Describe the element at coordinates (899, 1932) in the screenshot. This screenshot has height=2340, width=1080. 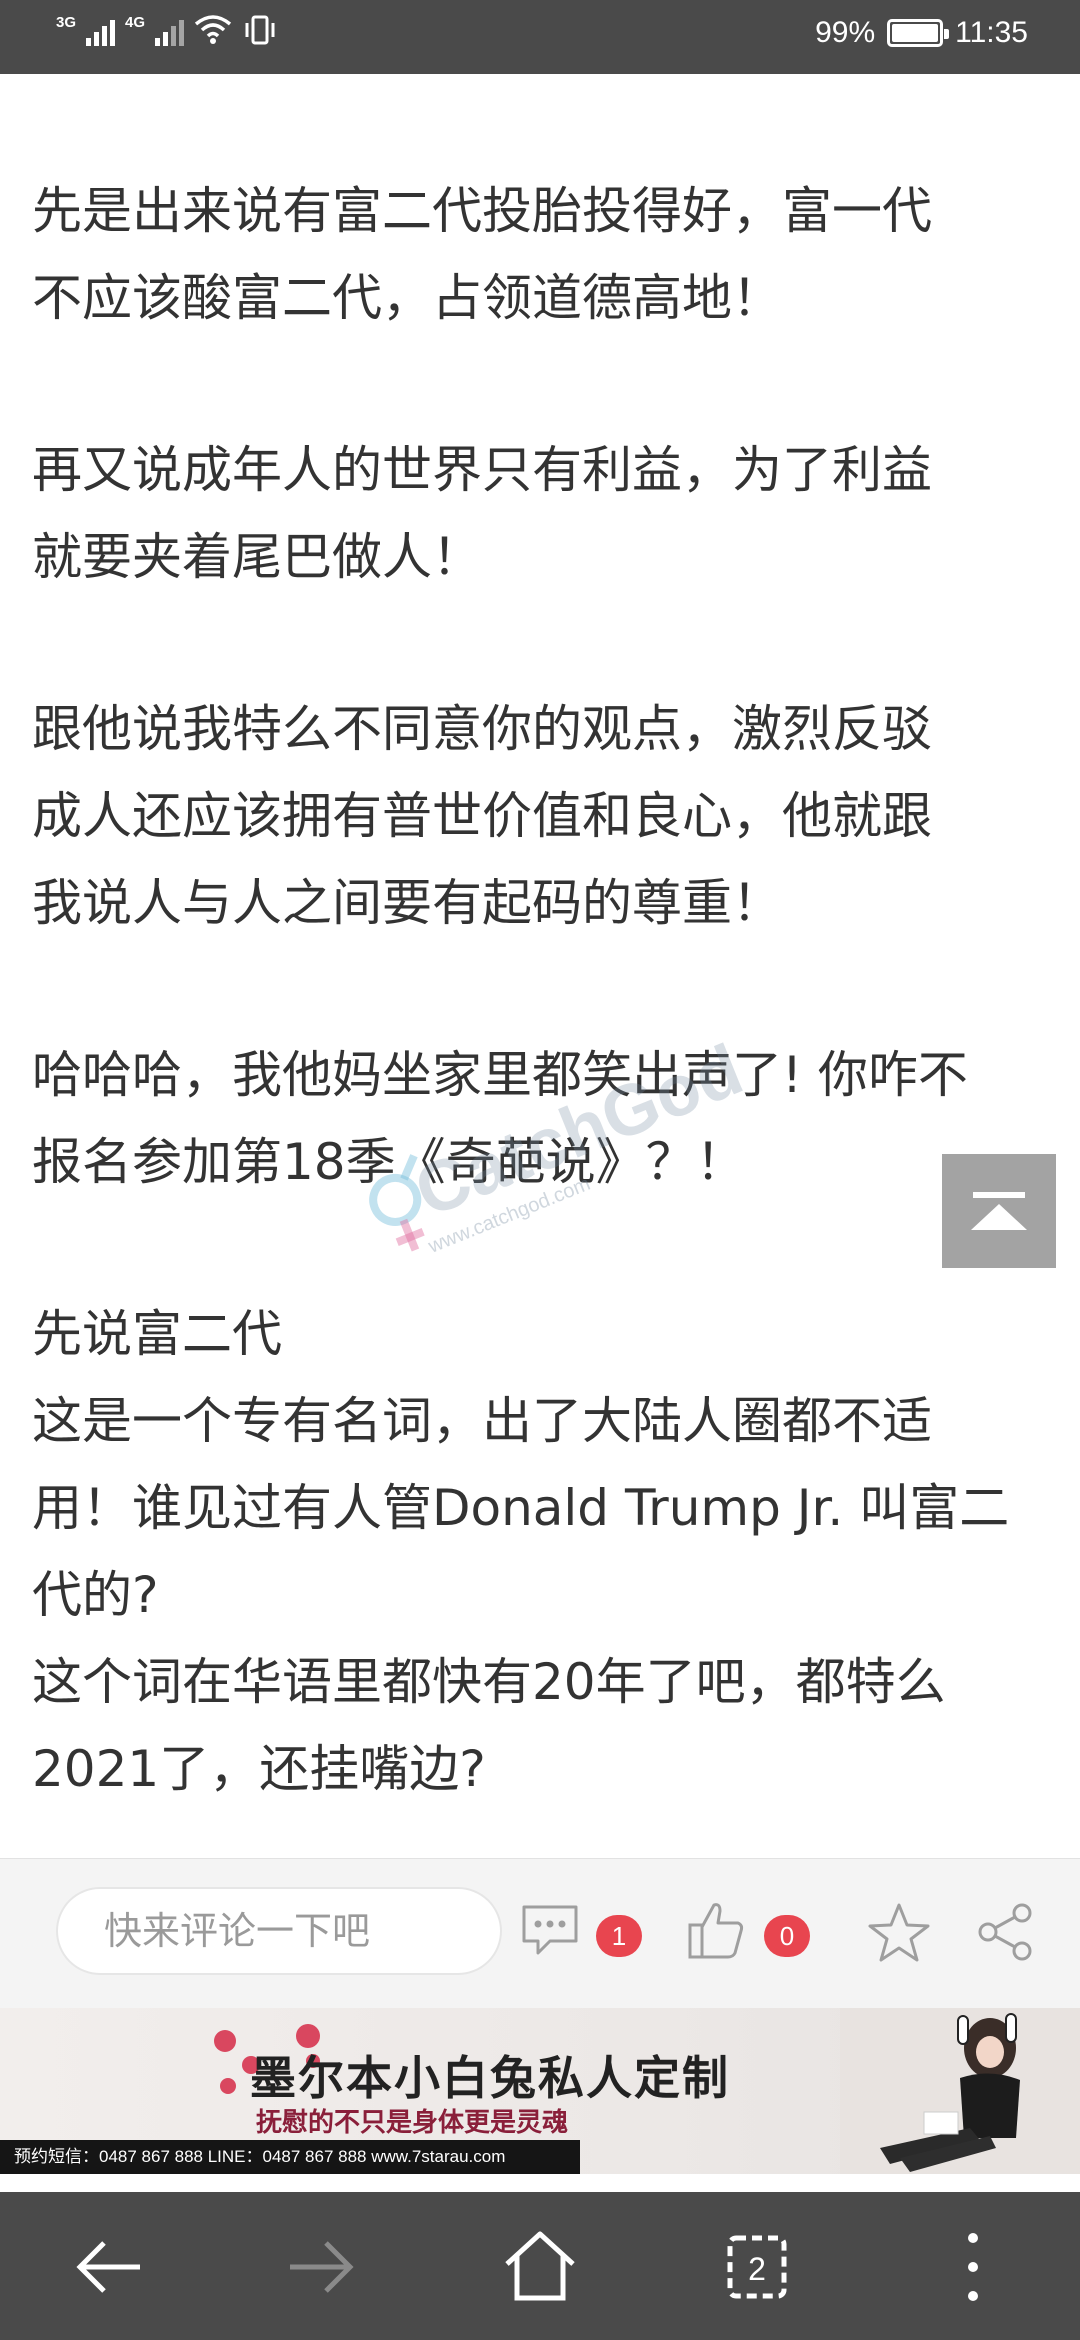
I see `star-icon` at that location.